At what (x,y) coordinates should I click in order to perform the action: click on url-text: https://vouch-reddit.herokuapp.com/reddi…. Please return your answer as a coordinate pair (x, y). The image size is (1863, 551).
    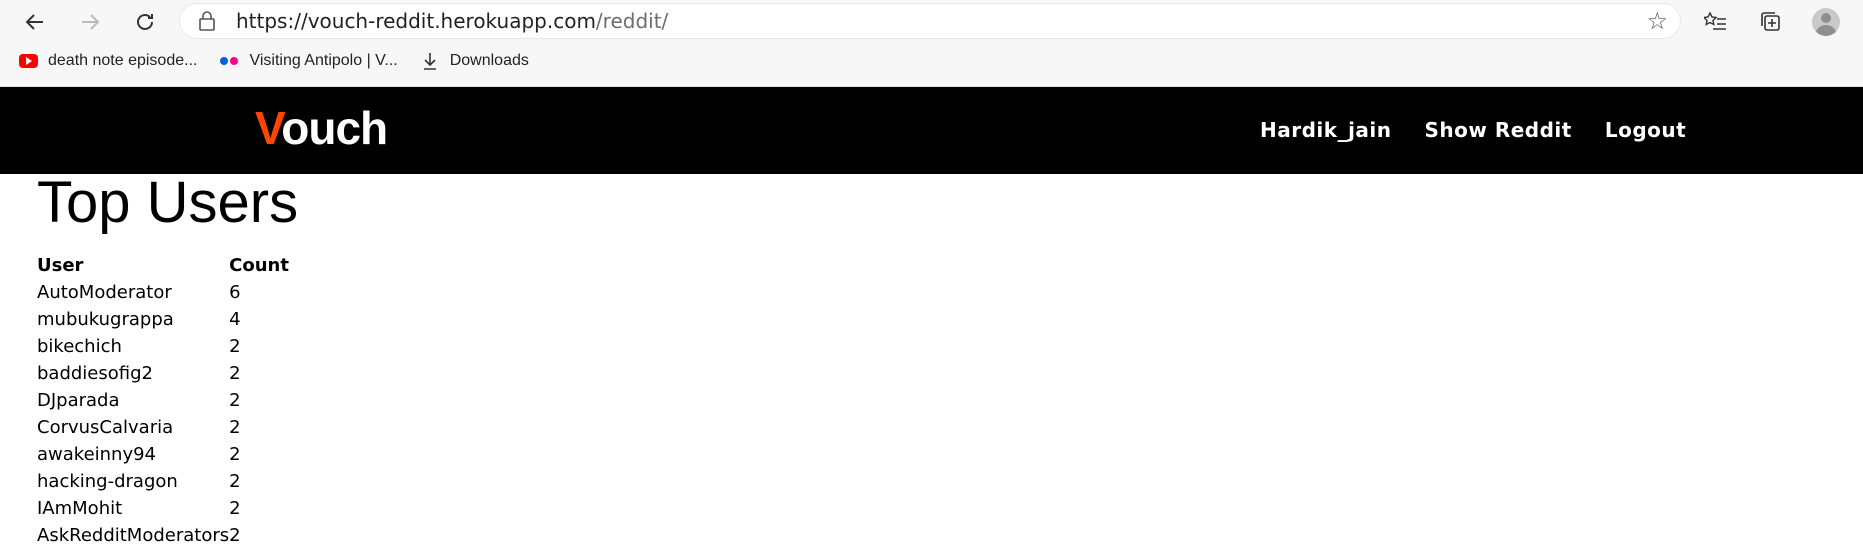
    Looking at the image, I should click on (452, 21).